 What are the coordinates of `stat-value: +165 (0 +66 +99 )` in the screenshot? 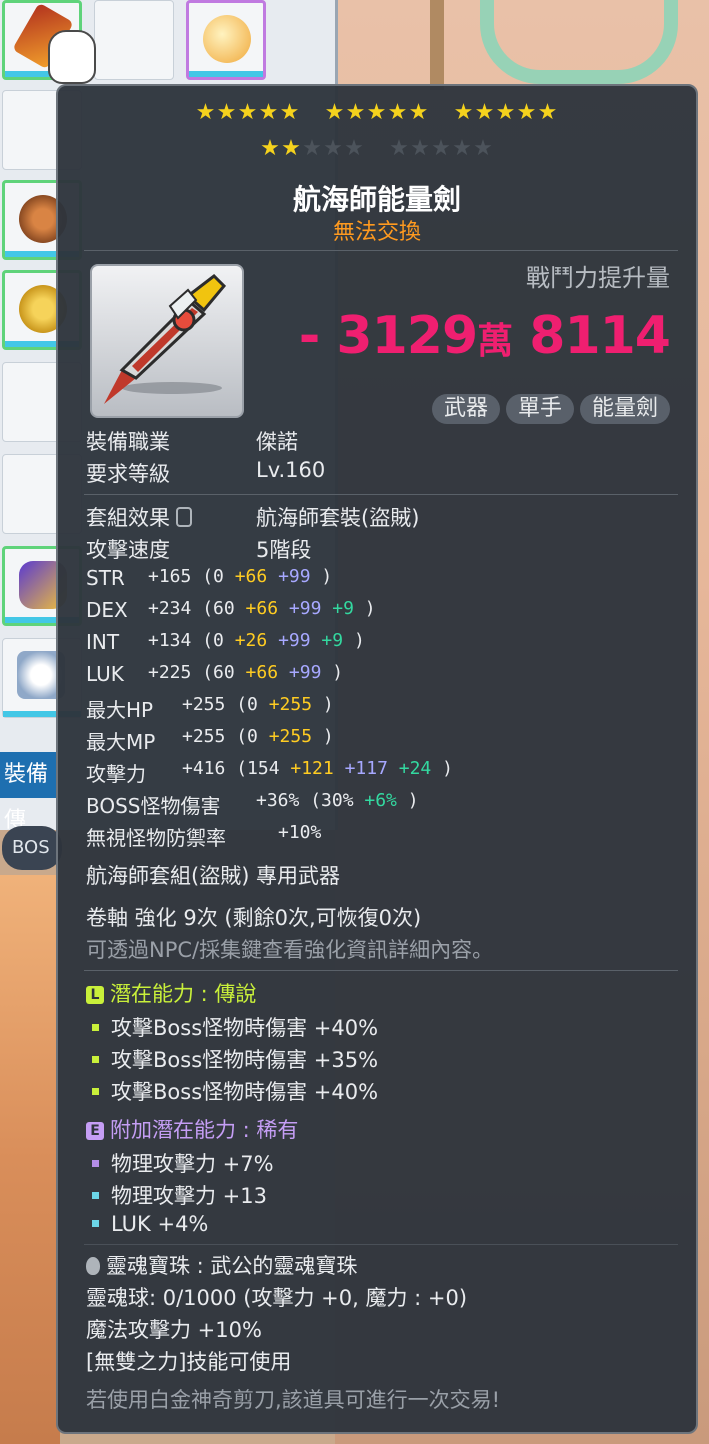 It's located at (240, 576).